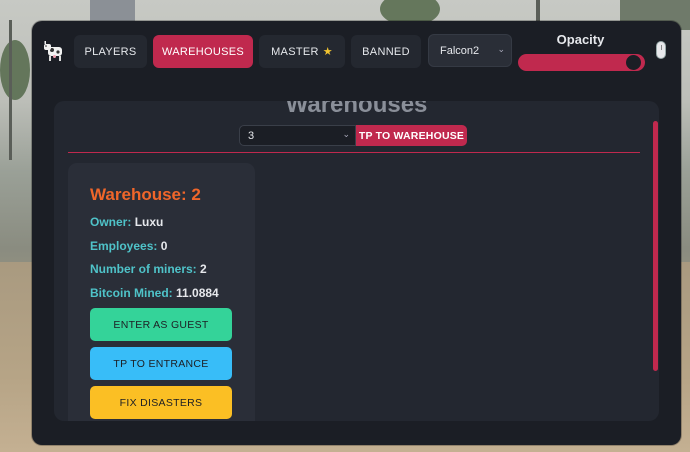  I want to click on field-label: Owner:, so click(111, 222).